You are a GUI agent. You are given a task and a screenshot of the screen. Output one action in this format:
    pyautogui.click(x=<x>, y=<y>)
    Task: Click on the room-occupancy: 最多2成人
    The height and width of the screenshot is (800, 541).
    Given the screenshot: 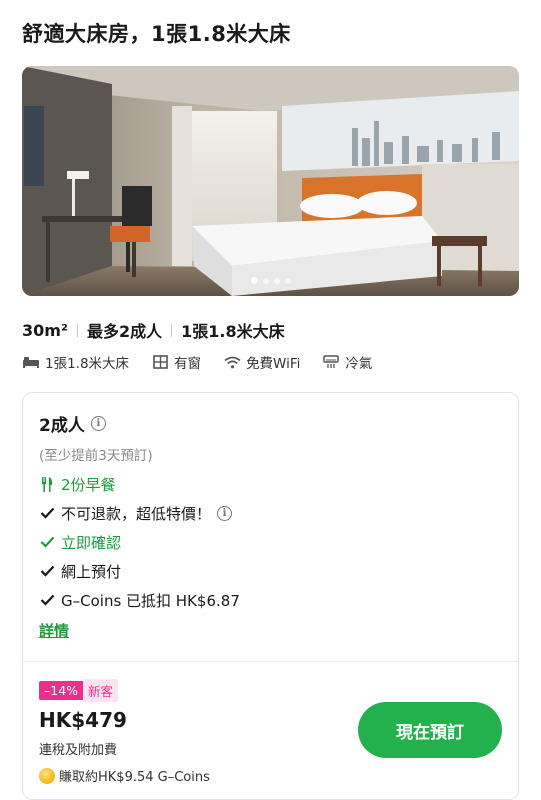 What is the action you would take?
    pyautogui.click(x=124, y=331)
    